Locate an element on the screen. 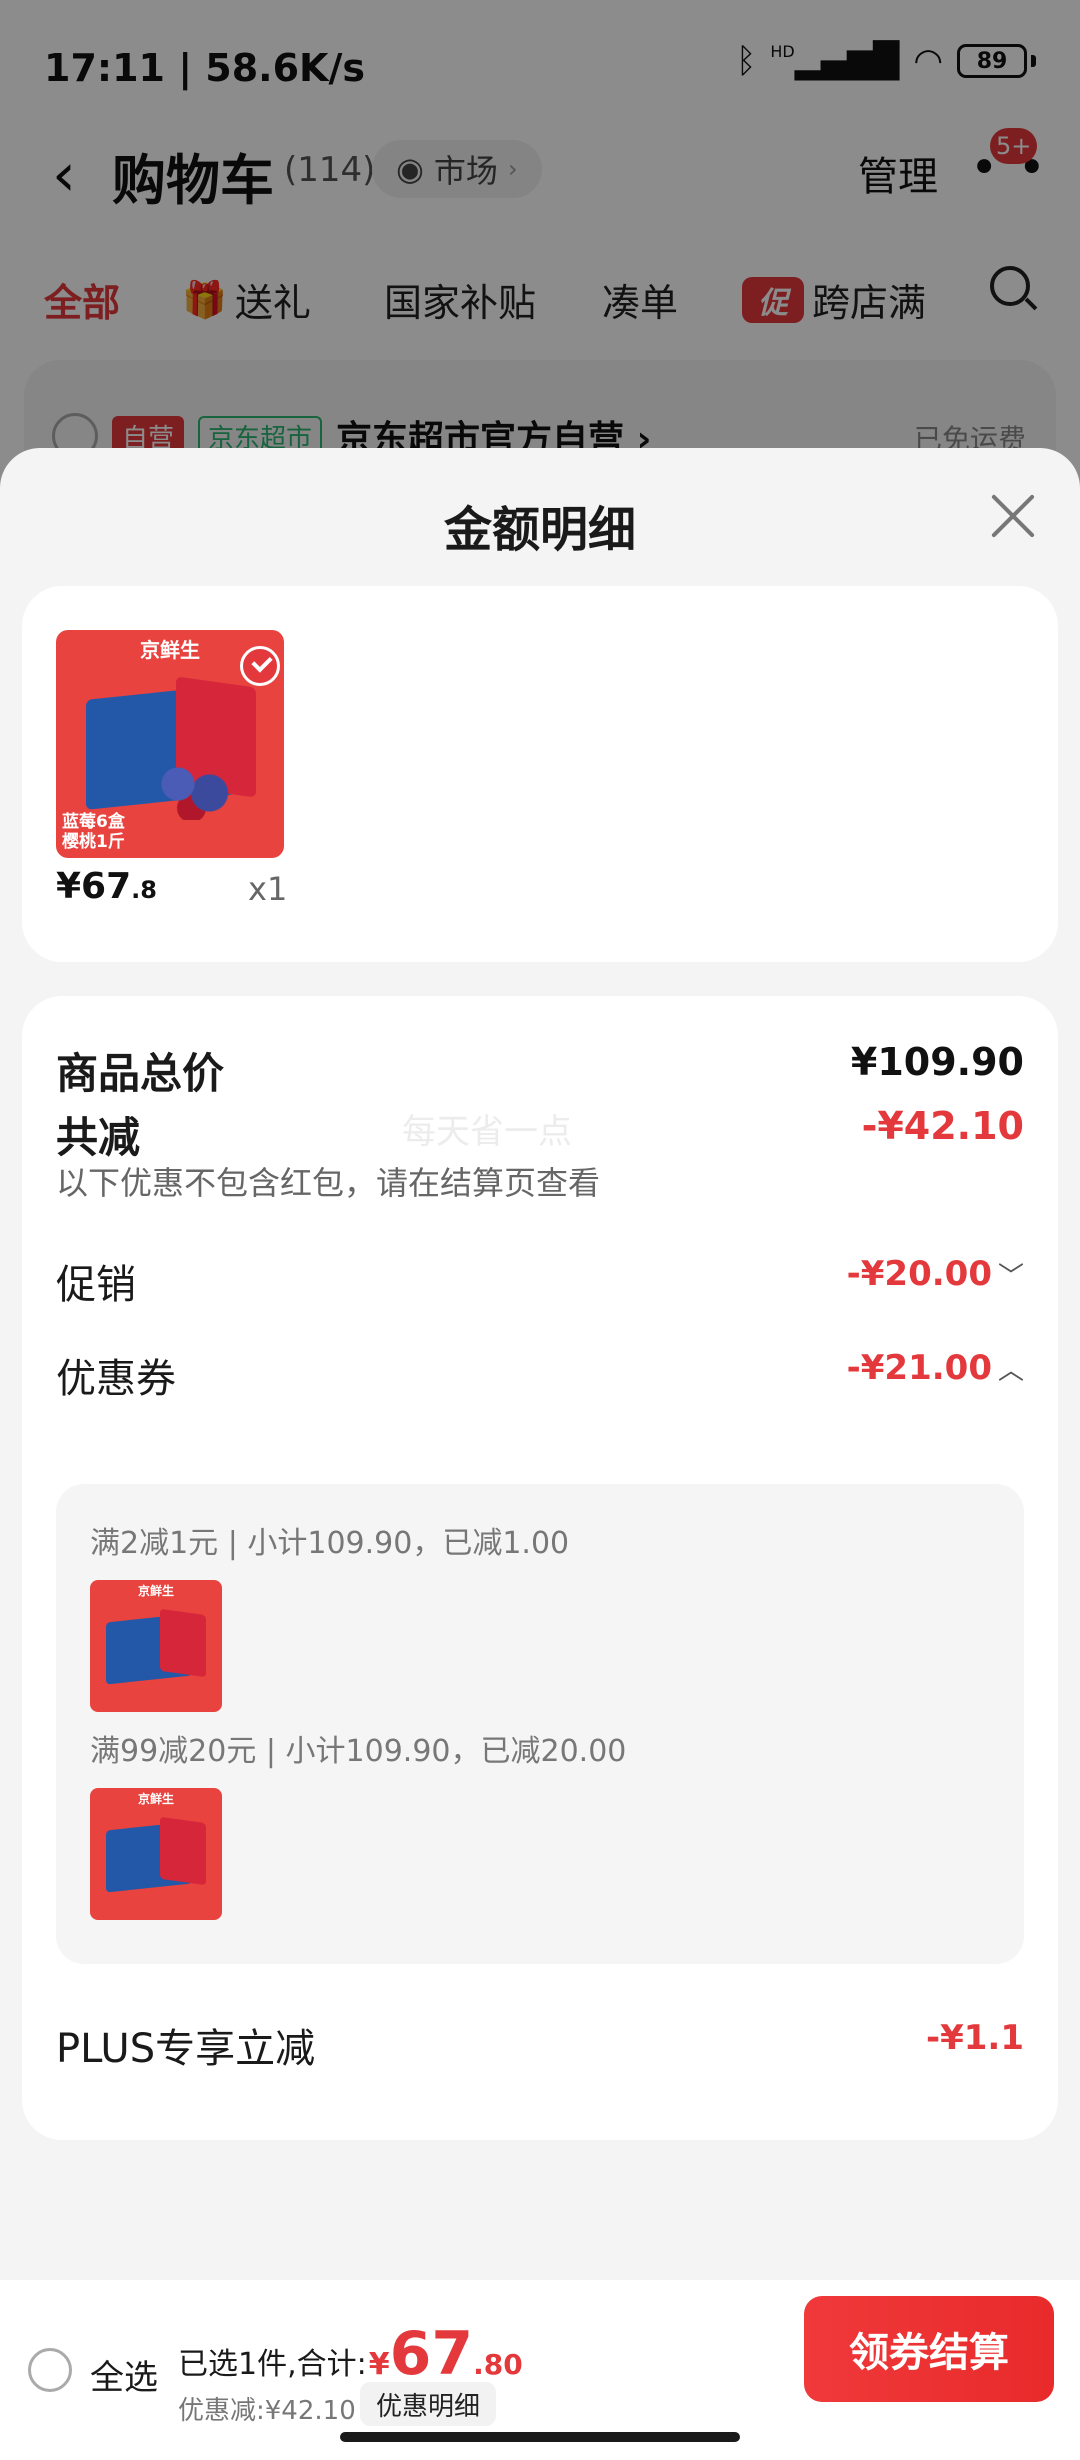  watermark: 每天省一点 is located at coordinates (487, 1132).